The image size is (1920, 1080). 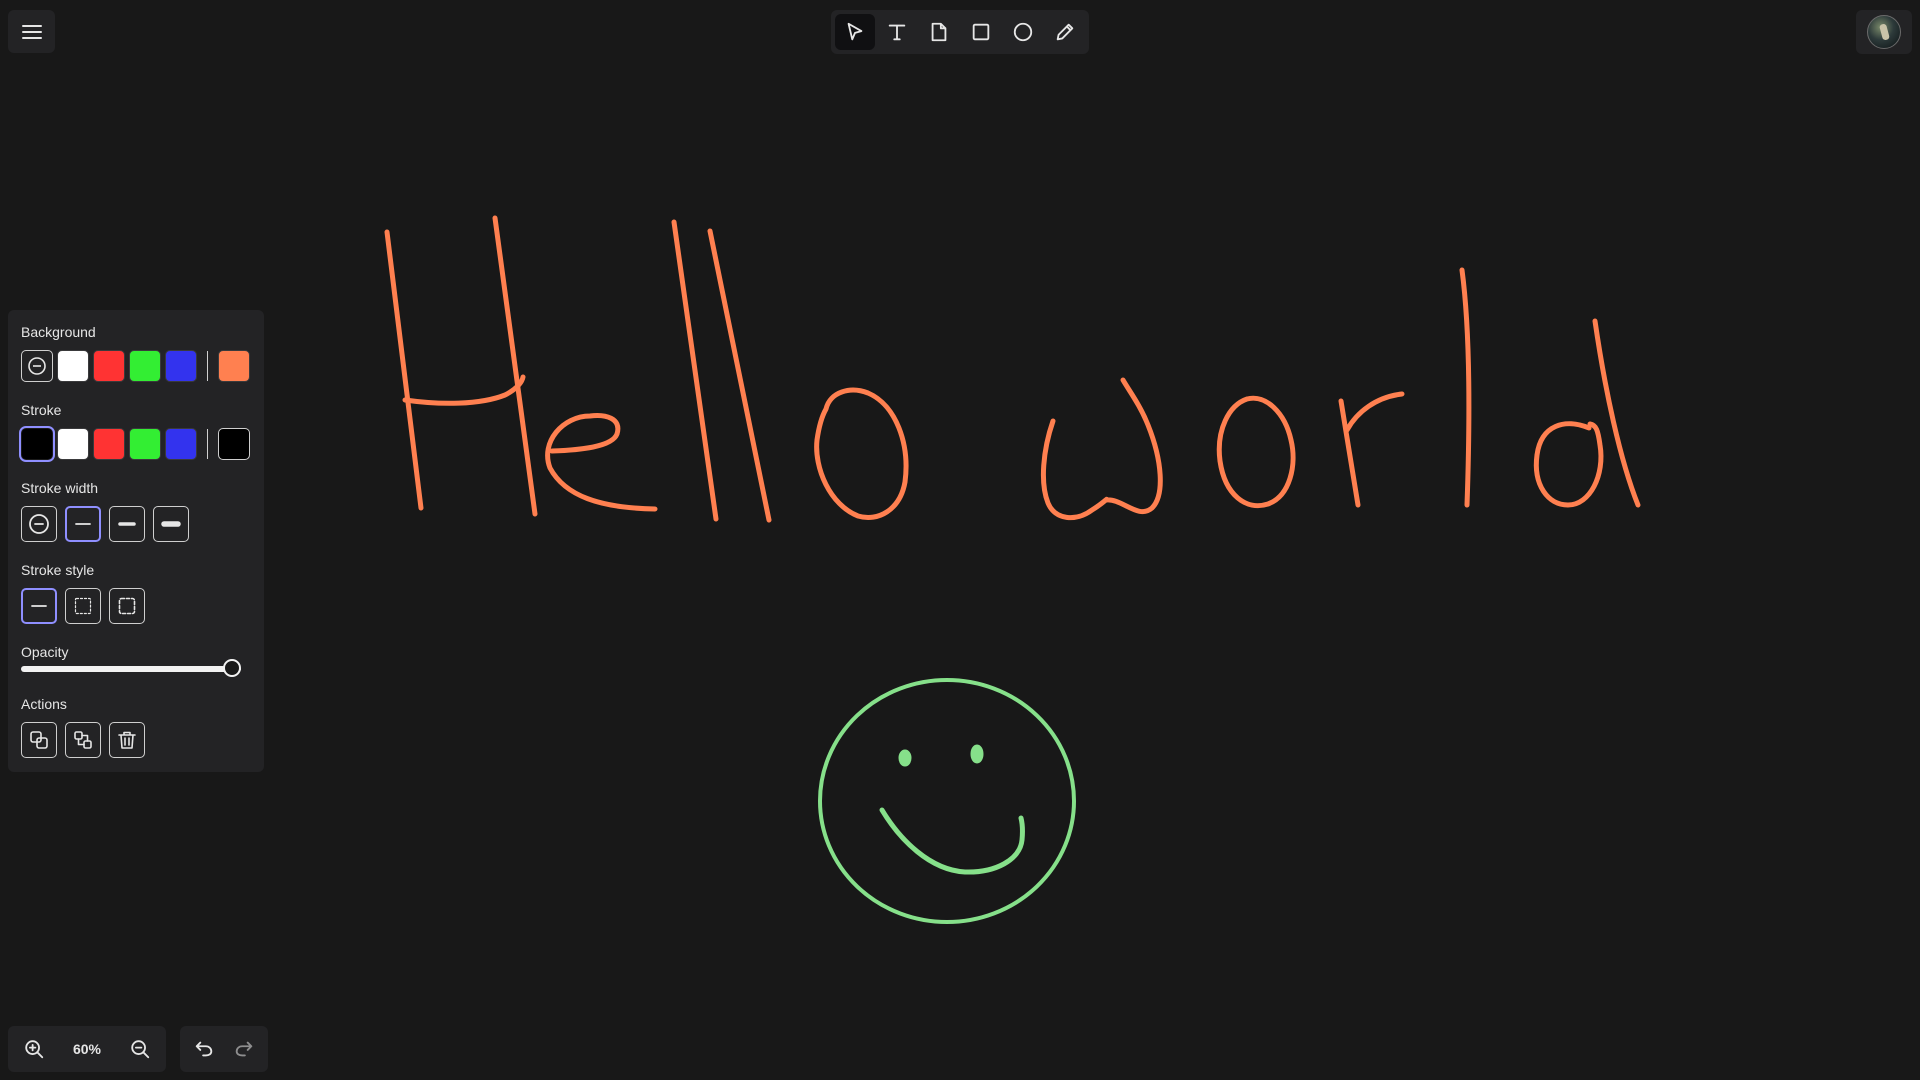 I want to click on solid-line-icon, so click(x=39, y=606).